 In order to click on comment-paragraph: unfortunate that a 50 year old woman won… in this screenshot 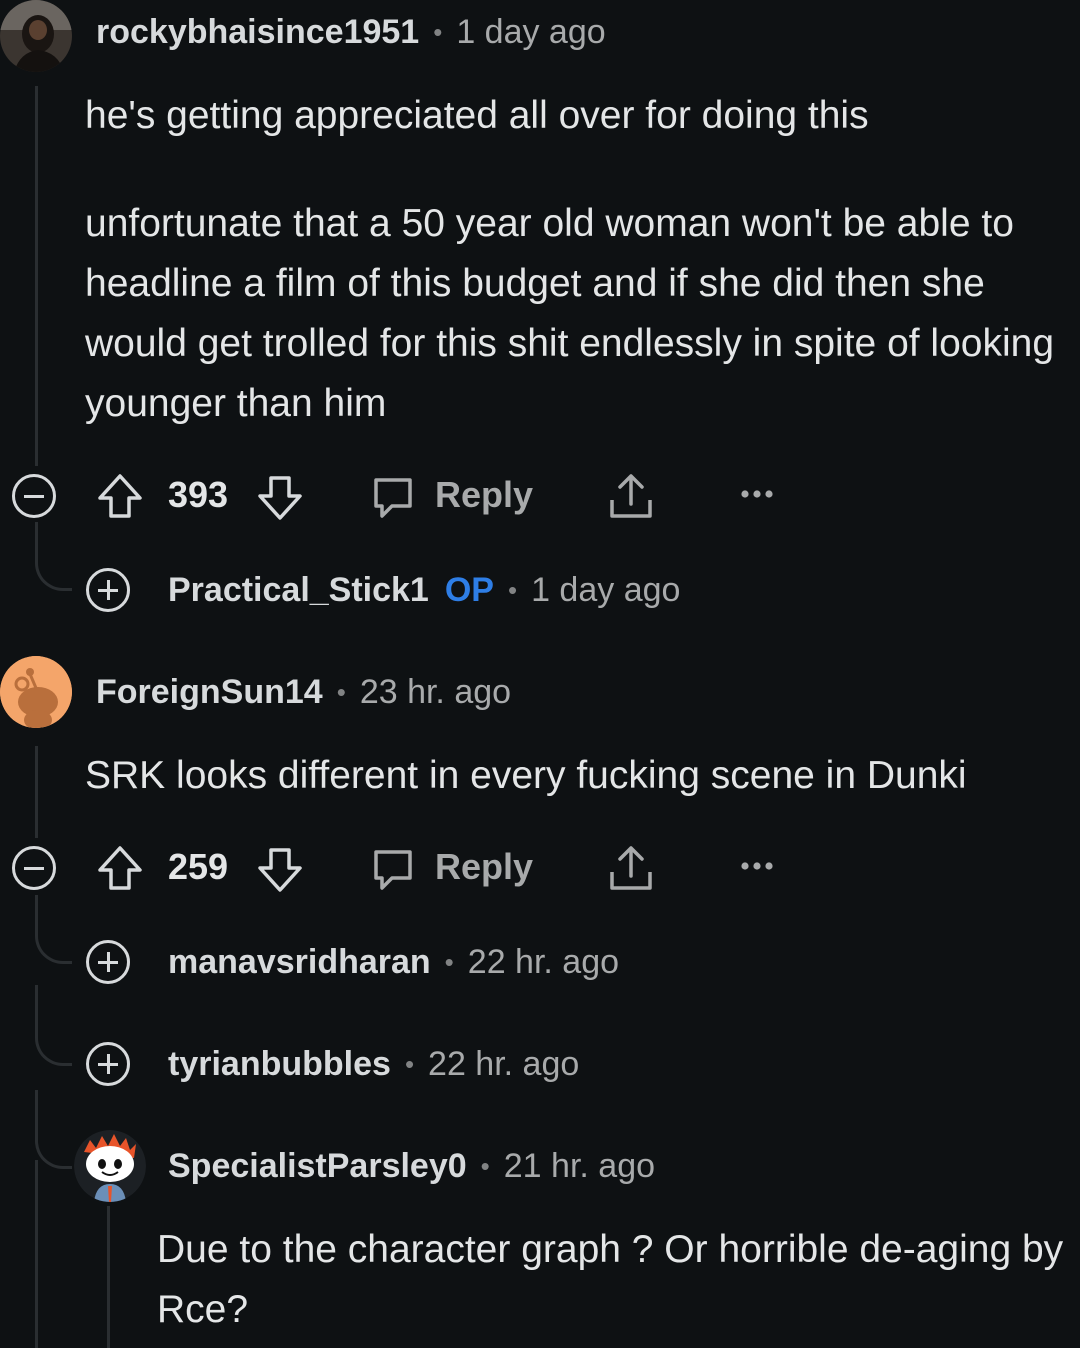, I will do `click(570, 313)`.